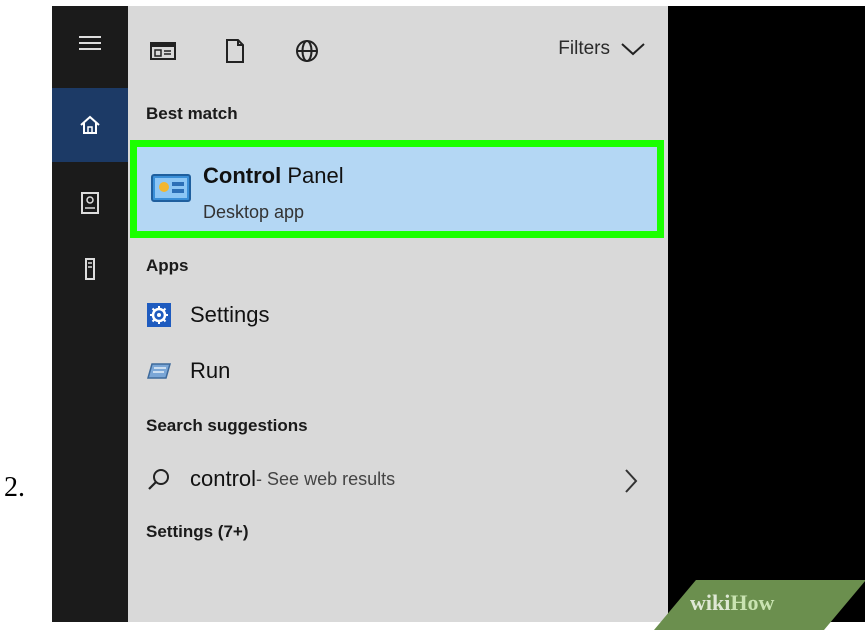 This screenshot has width=865, height=630. Describe the element at coordinates (326, 478) in the screenshot. I see `suggestion-suffix: - See web results` at that location.